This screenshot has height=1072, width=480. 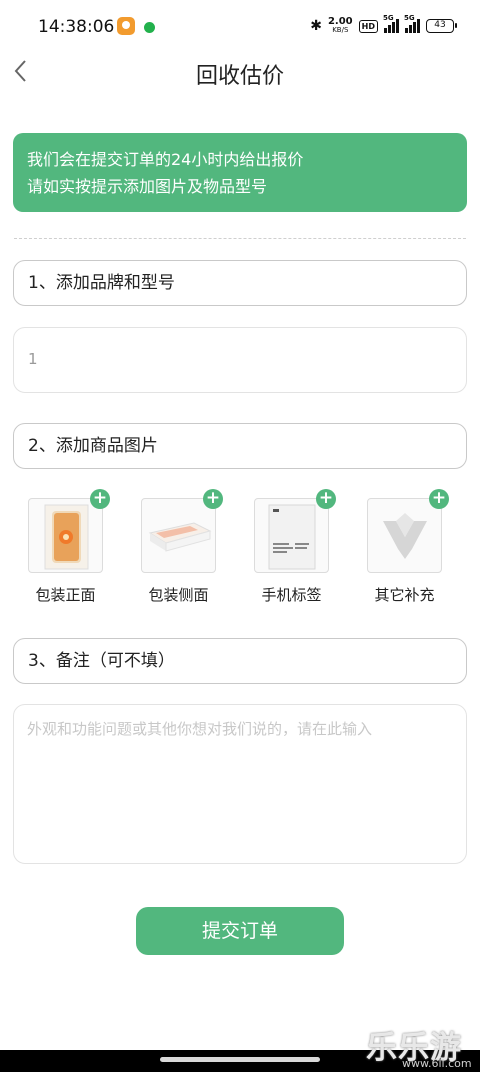 I want to click on video-app-icon, so click(x=126, y=26).